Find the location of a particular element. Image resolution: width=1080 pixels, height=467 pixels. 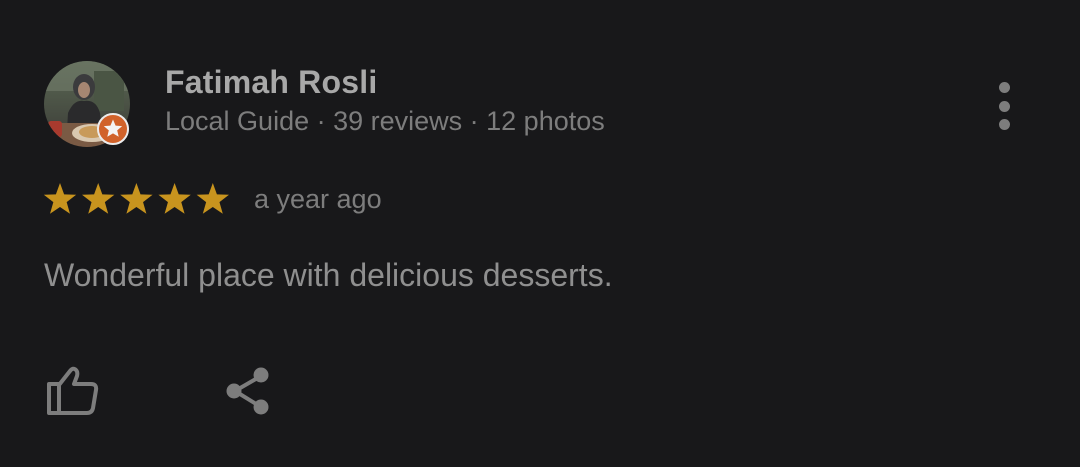

reviewer-name: Fatimah Rosli is located at coordinates (271, 82).